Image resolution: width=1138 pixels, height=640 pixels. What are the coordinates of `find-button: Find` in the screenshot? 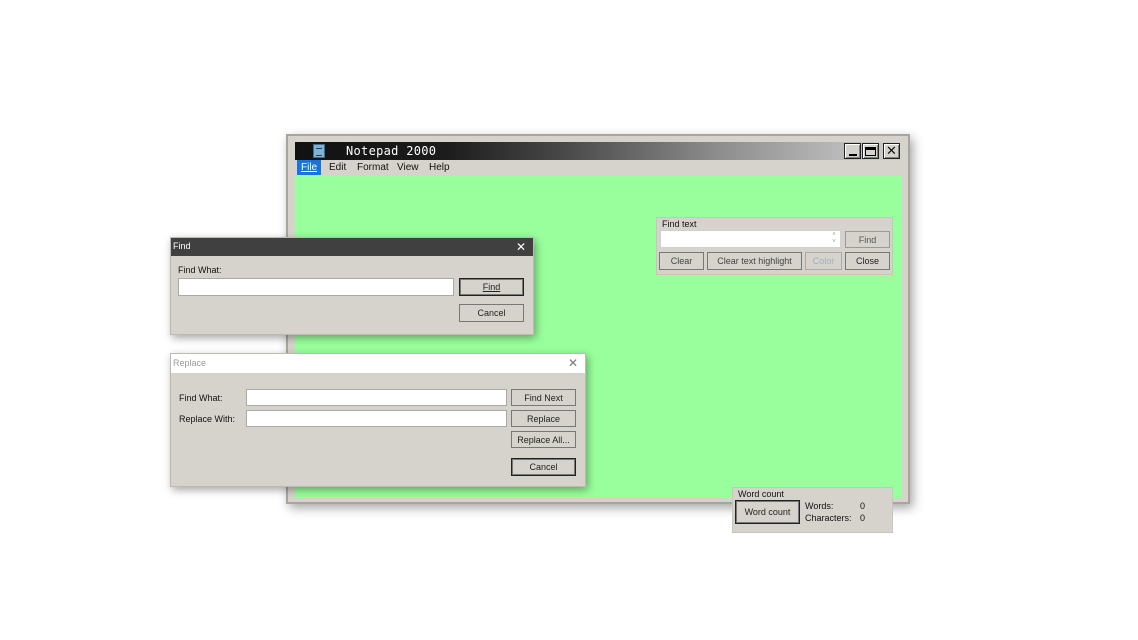 It's located at (867, 239).